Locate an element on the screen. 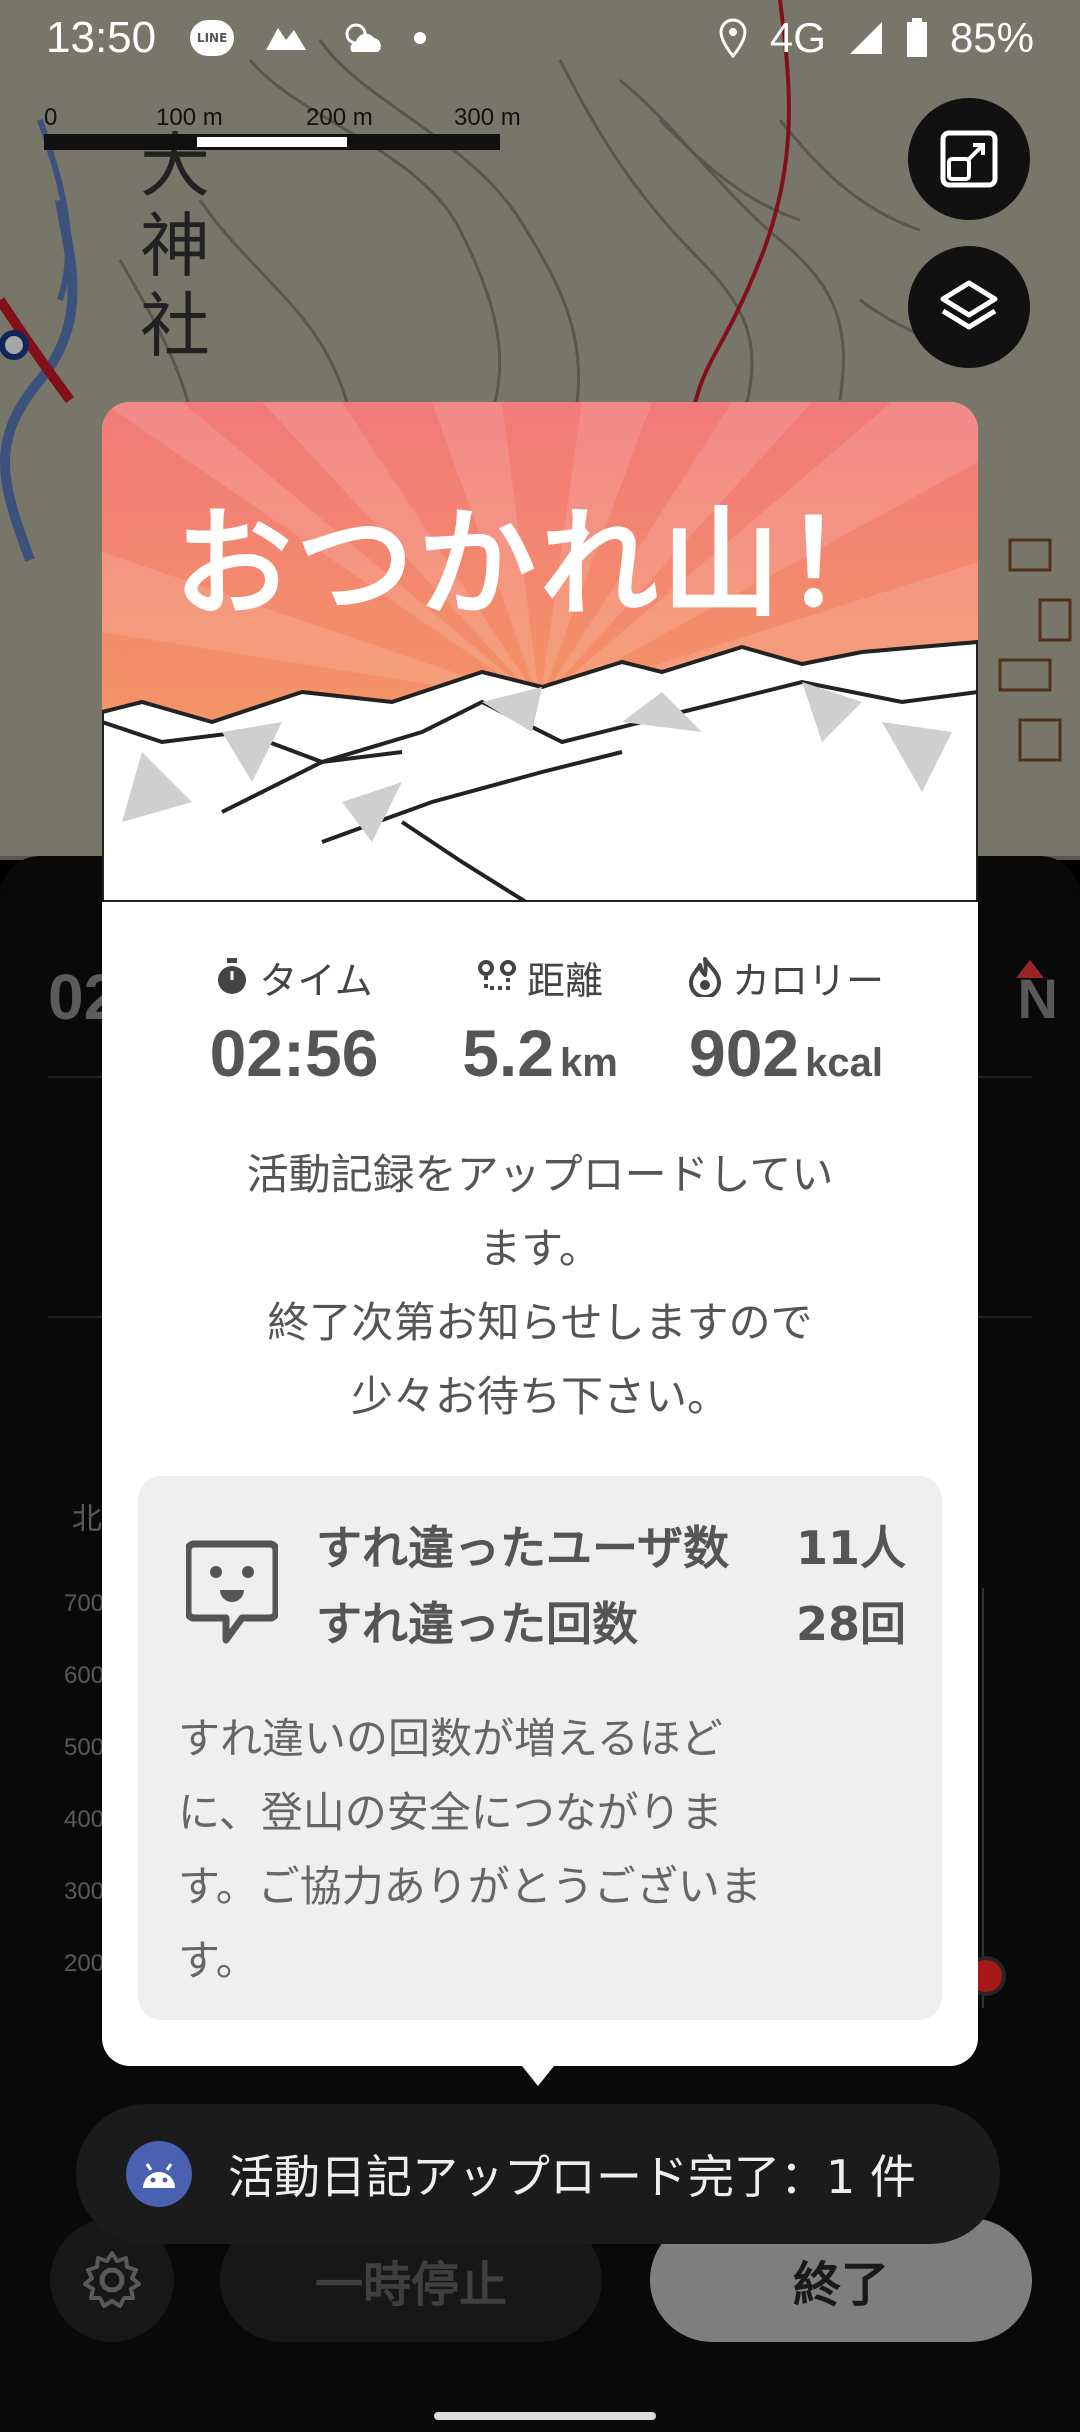 This screenshot has width=1080, height=2432. stat-calories-unit: kcal is located at coordinates (844, 1063).